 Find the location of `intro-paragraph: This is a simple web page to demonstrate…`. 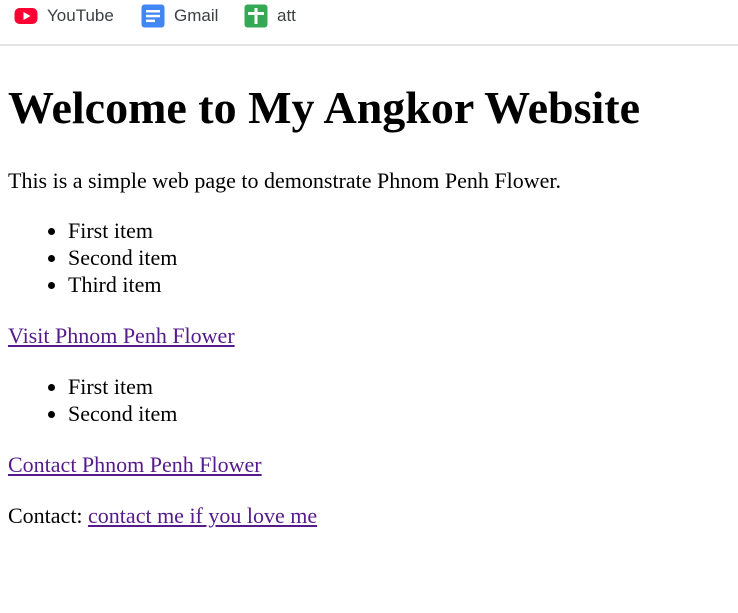

intro-paragraph: This is a simple web page to demonstrate… is located at coordinates (284, 180).